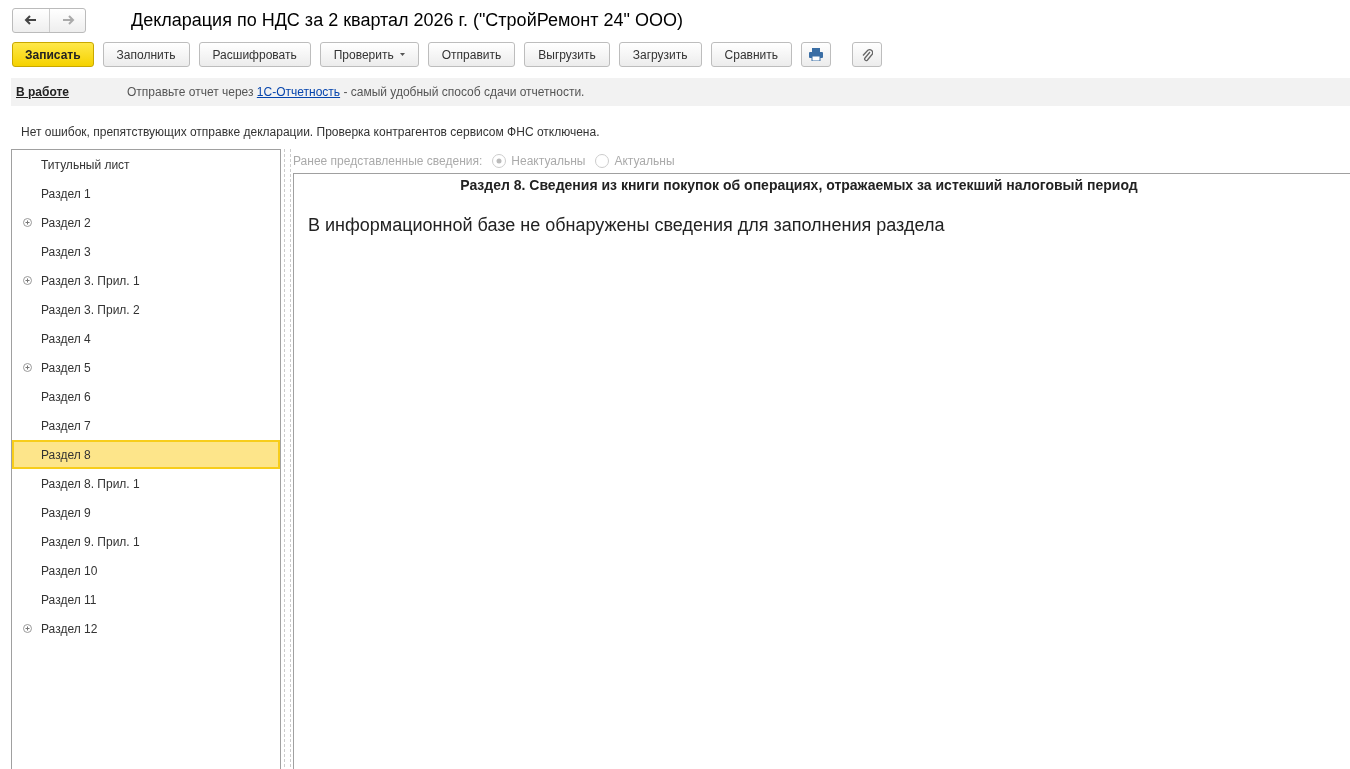 This screenshot has height=769, width=1350. What do you see at coordinates (254, 54) in the screenshot?
I see `toolbar-button: Расшифровать` at bounding box center [254, 54].